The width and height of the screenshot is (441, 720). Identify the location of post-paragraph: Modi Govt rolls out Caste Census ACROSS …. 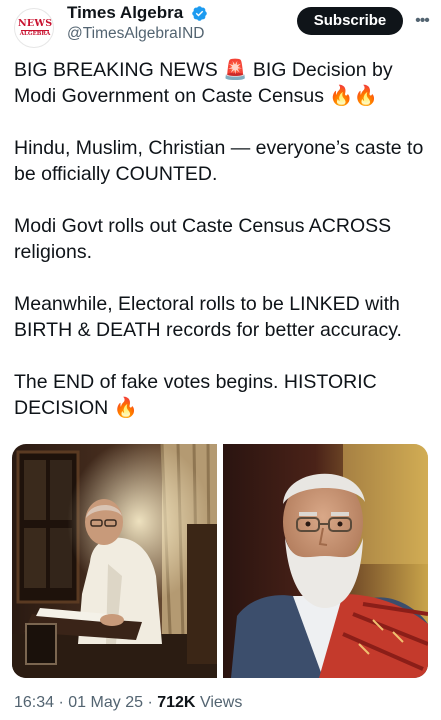
(203, 239).